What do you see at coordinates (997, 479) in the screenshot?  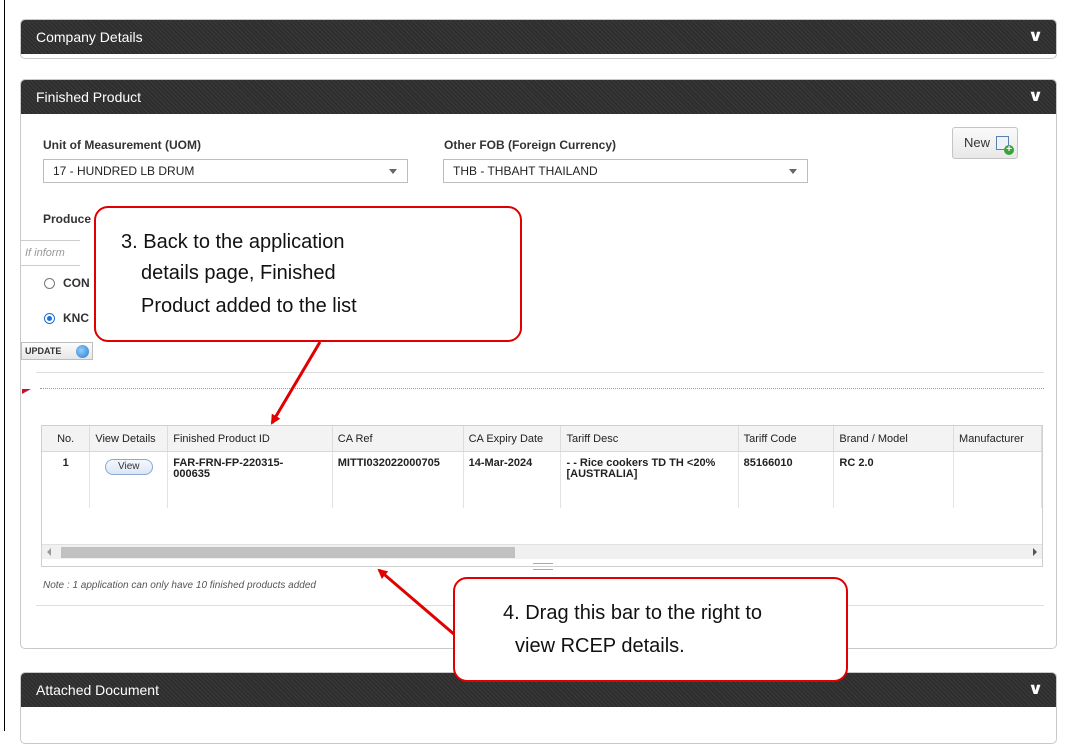 I see `cell-manufacturer` at bounding box center [997, 479].